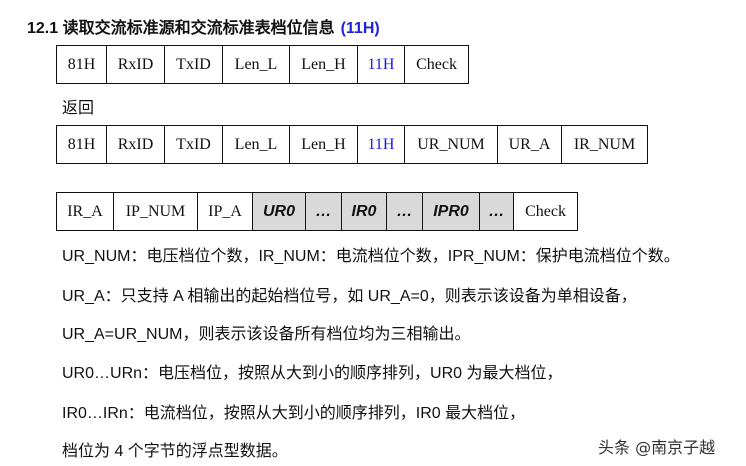 The width and height of the screenshot is (746, 466). I want to click on command-code: (11H), so click(360, 28).